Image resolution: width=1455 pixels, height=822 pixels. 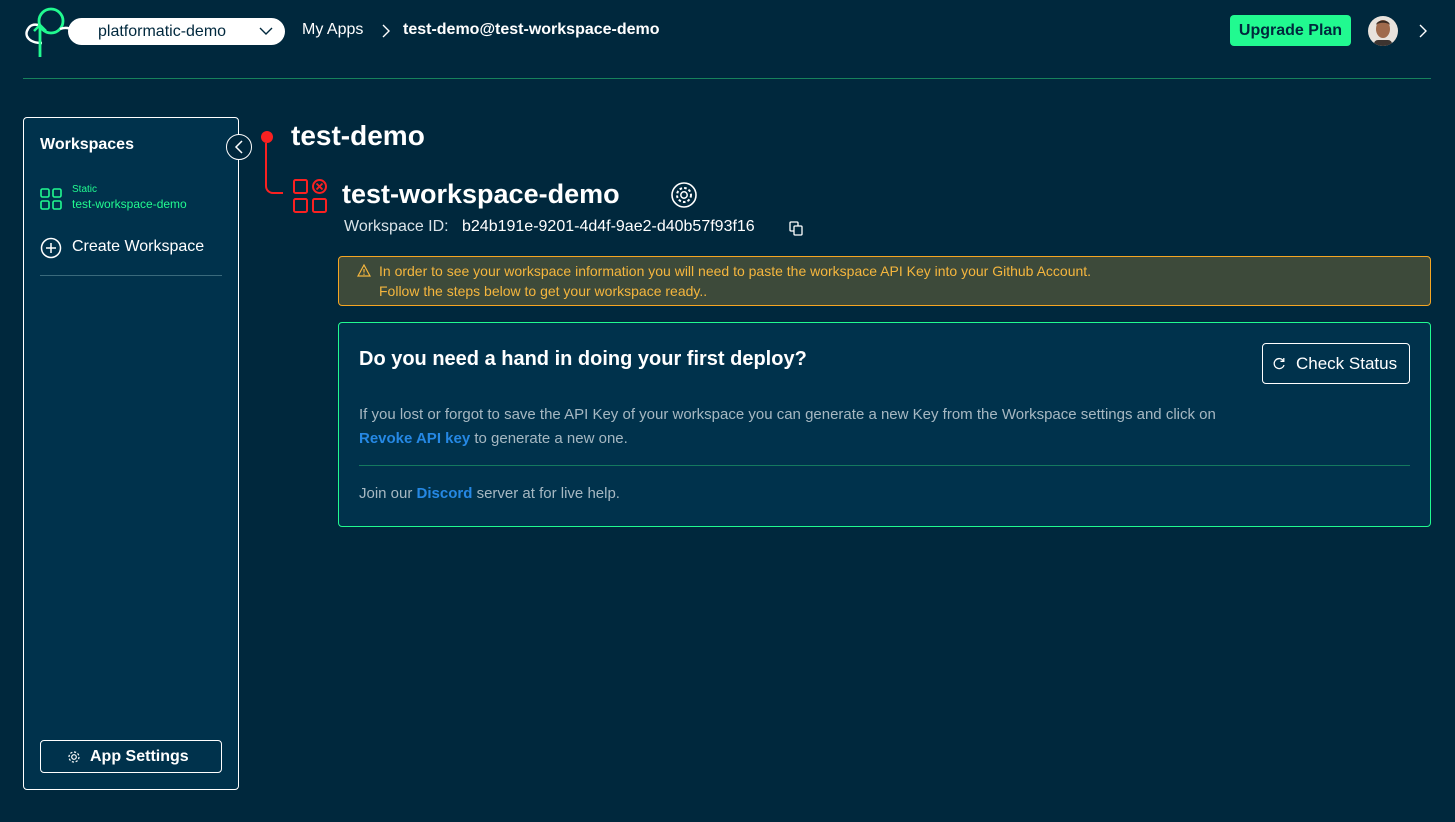 What do you see at coordinates (87, 144) in the screenshot?
I see `sidebar-title: Workspaces` at bounding box center [87, 144].